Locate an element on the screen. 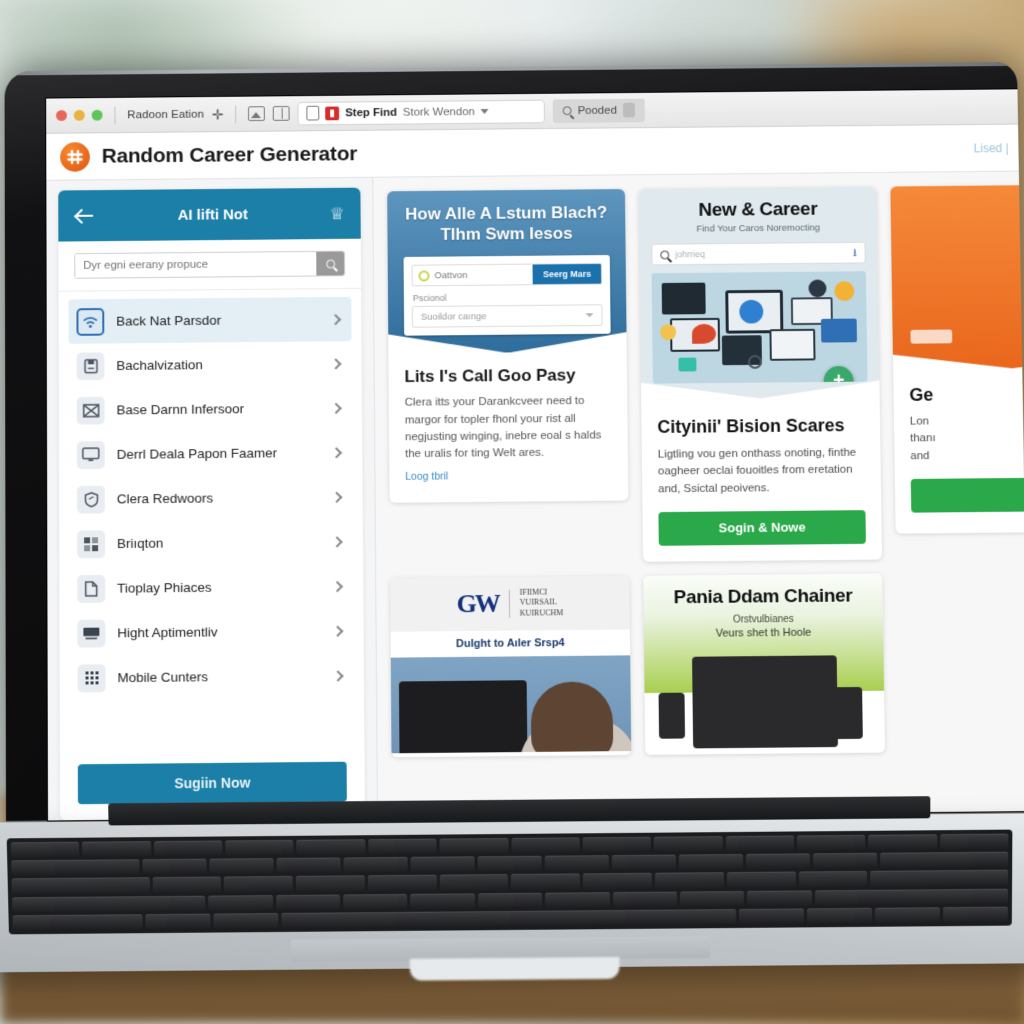  move-icon: ✛ is located at coordinates (218, 114).